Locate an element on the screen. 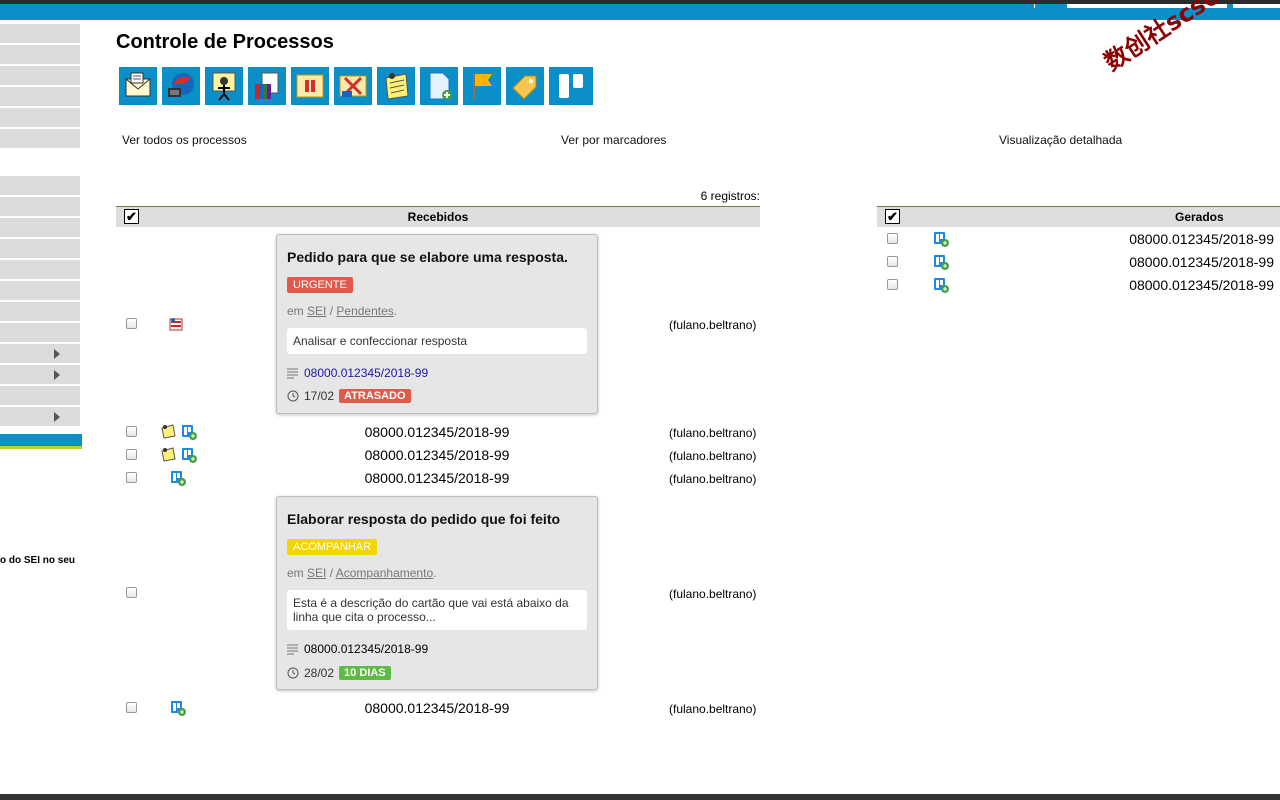 The height and width of the screenshot is (800, 1280). view-by-markers-link: Ver por marcadores is located at coordinates (613, 140).